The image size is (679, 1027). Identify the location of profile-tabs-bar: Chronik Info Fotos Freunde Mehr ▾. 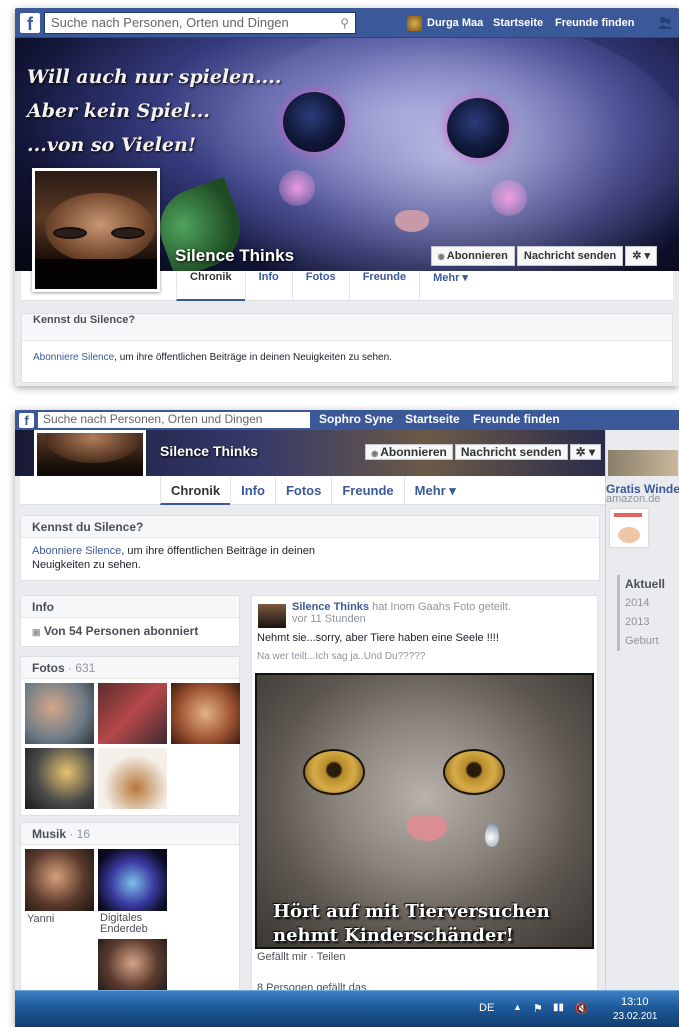
(312, 490).